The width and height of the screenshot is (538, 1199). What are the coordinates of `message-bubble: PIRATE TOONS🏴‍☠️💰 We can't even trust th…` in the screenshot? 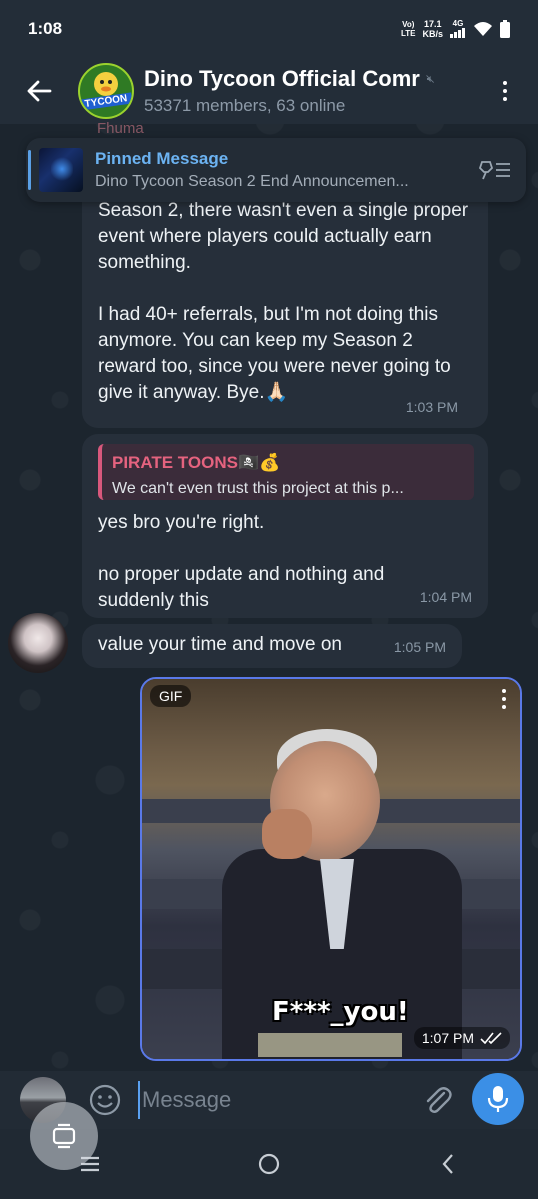 It's located at (285, 526).